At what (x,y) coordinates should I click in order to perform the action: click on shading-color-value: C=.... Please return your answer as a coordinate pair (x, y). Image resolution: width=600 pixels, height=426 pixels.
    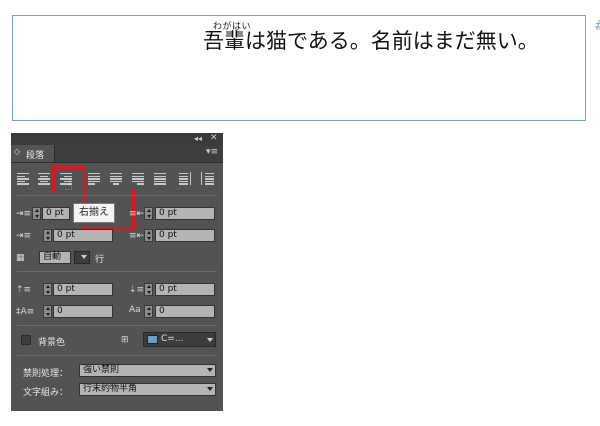
    Looking at the image, I should click on (172, 339).